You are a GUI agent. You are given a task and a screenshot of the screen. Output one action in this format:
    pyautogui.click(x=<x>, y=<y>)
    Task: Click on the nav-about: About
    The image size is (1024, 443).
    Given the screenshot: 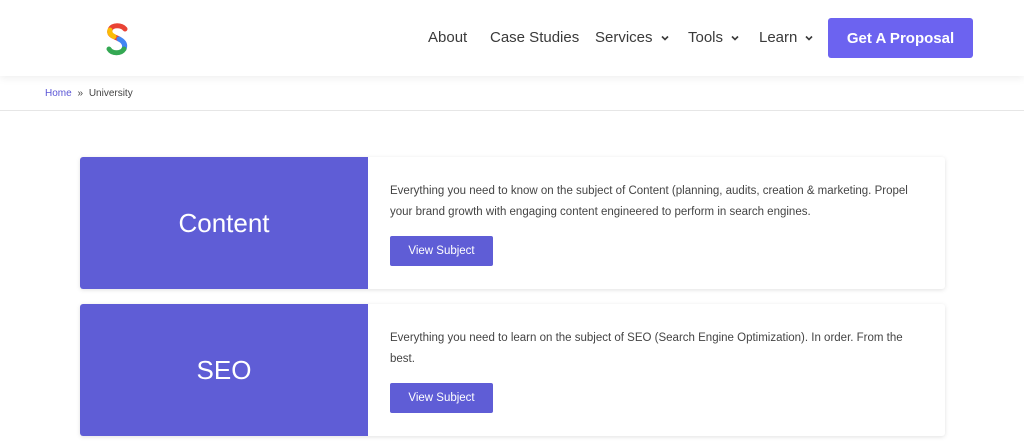 What is the action you would take?
    pyautogui.click(x=447, y=37)
    